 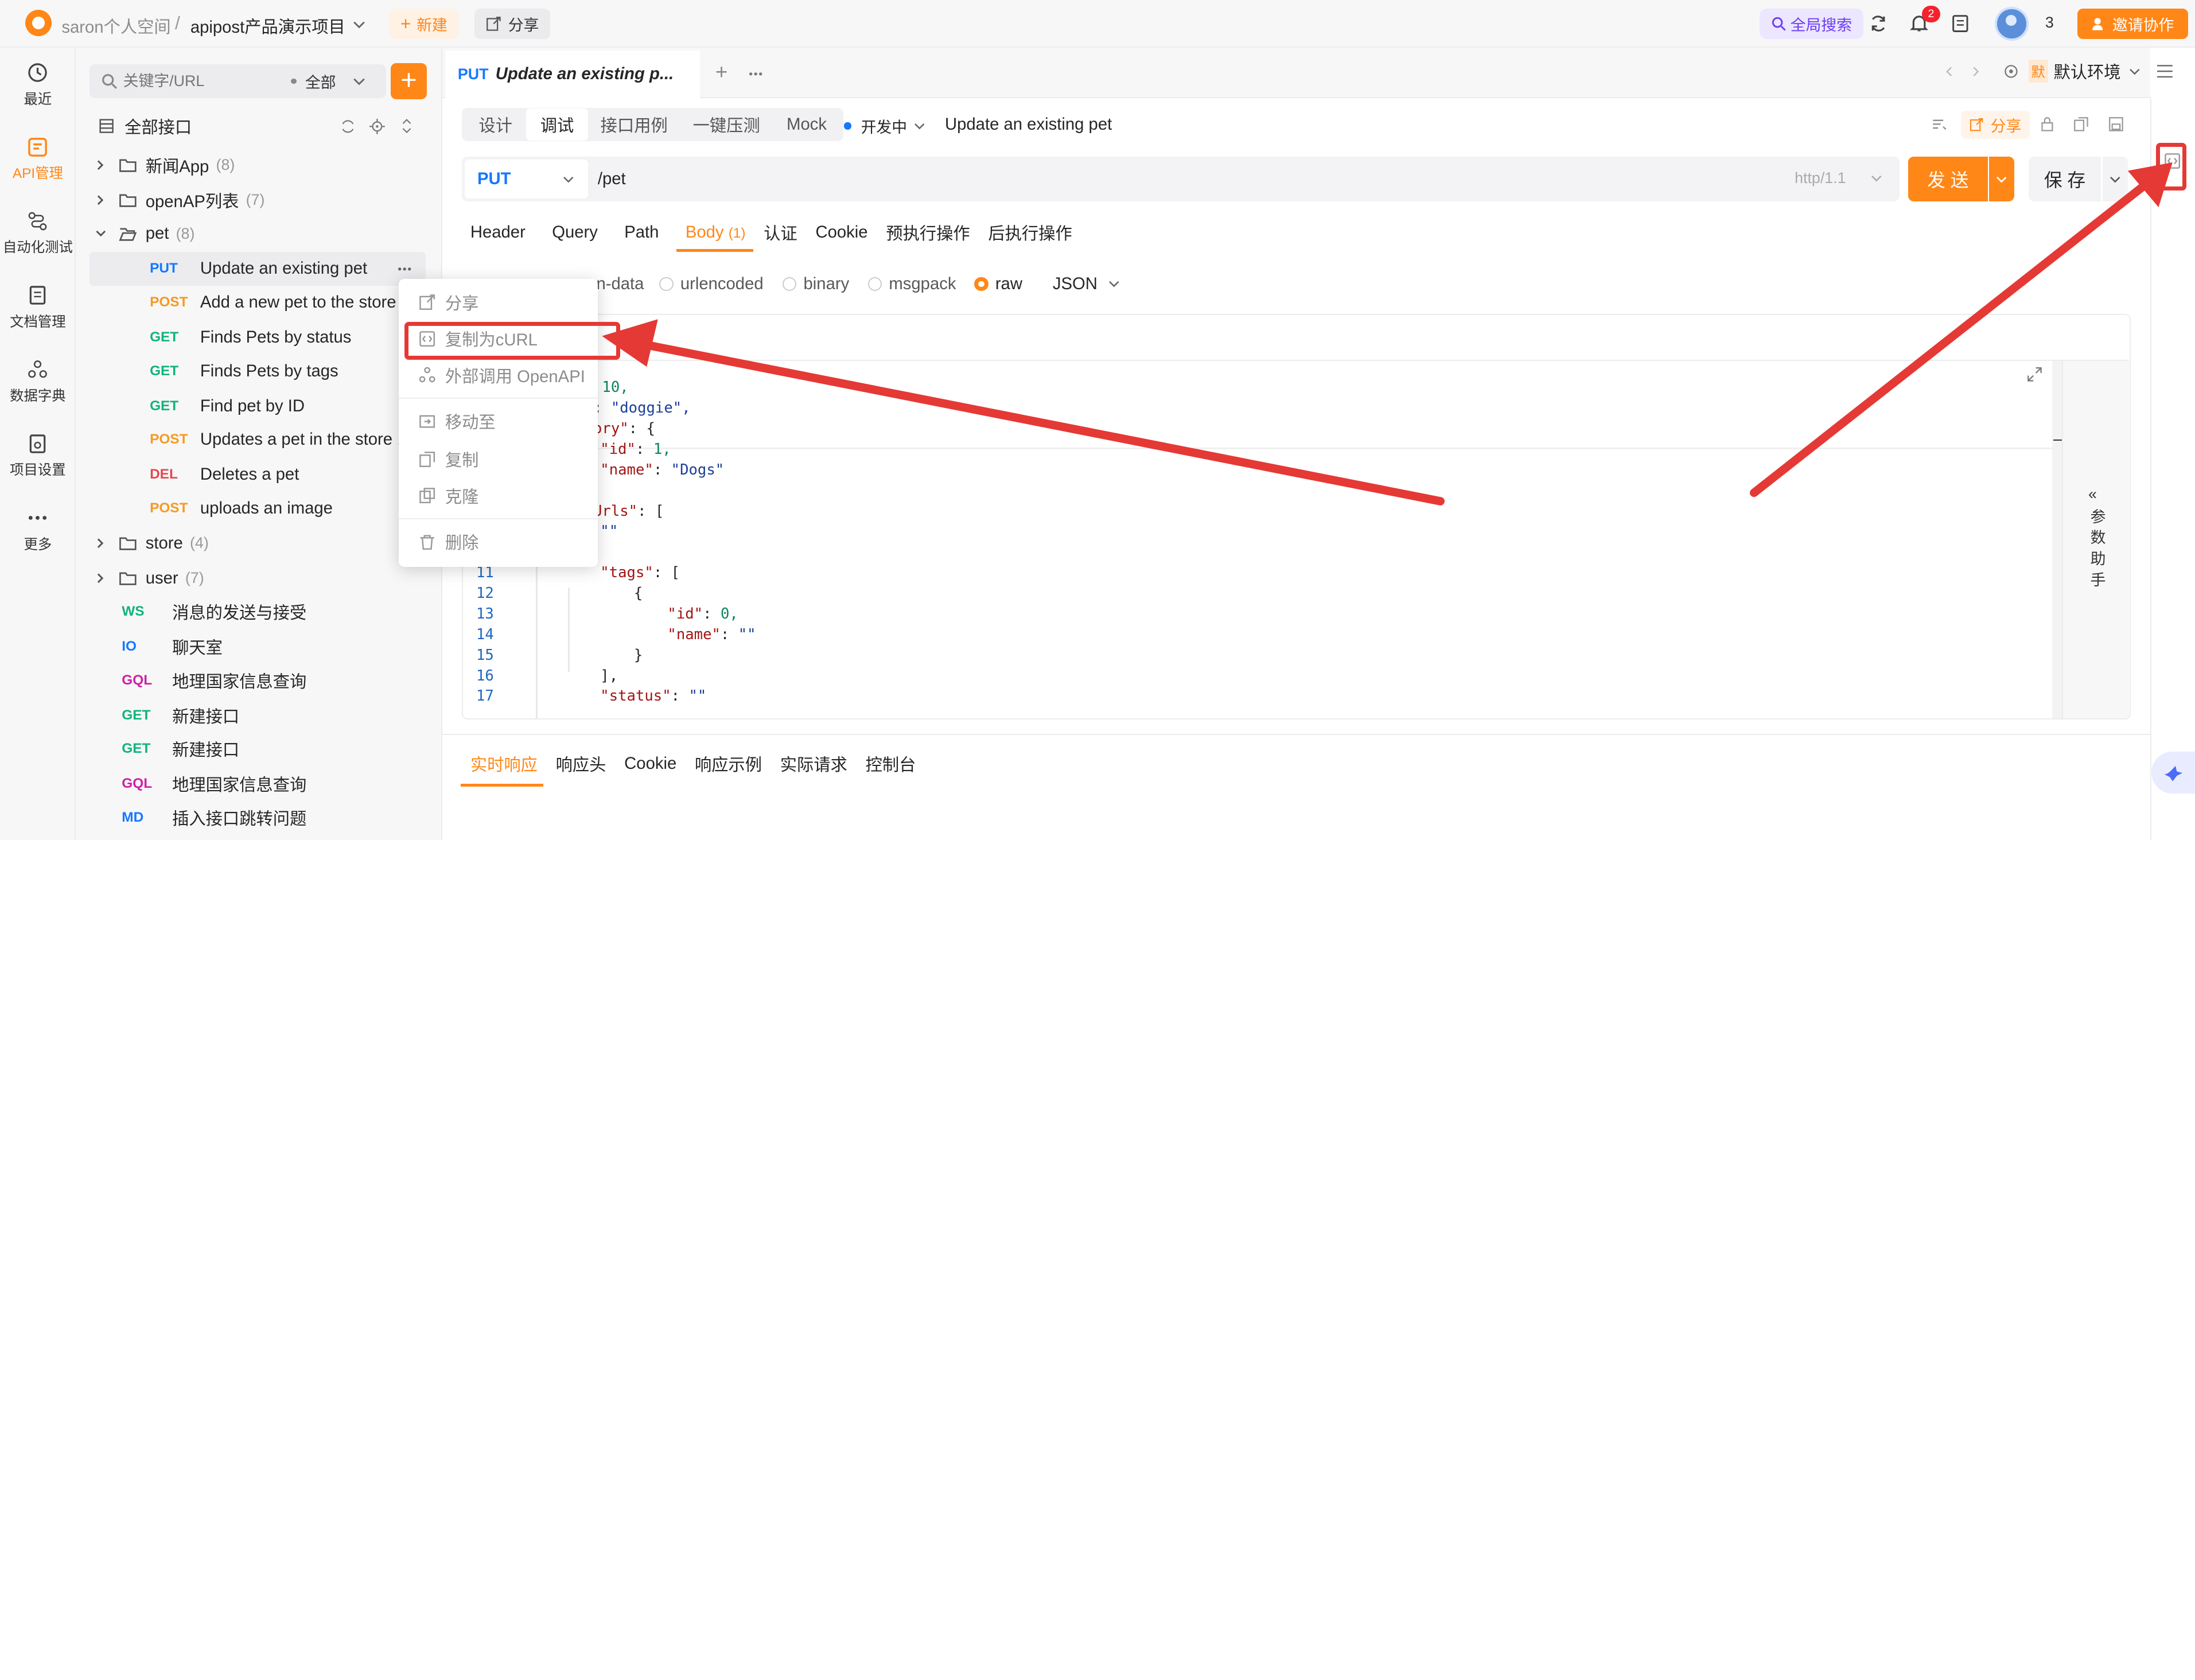 I want to click on member-count: 3, so click(x=2049, y=23).